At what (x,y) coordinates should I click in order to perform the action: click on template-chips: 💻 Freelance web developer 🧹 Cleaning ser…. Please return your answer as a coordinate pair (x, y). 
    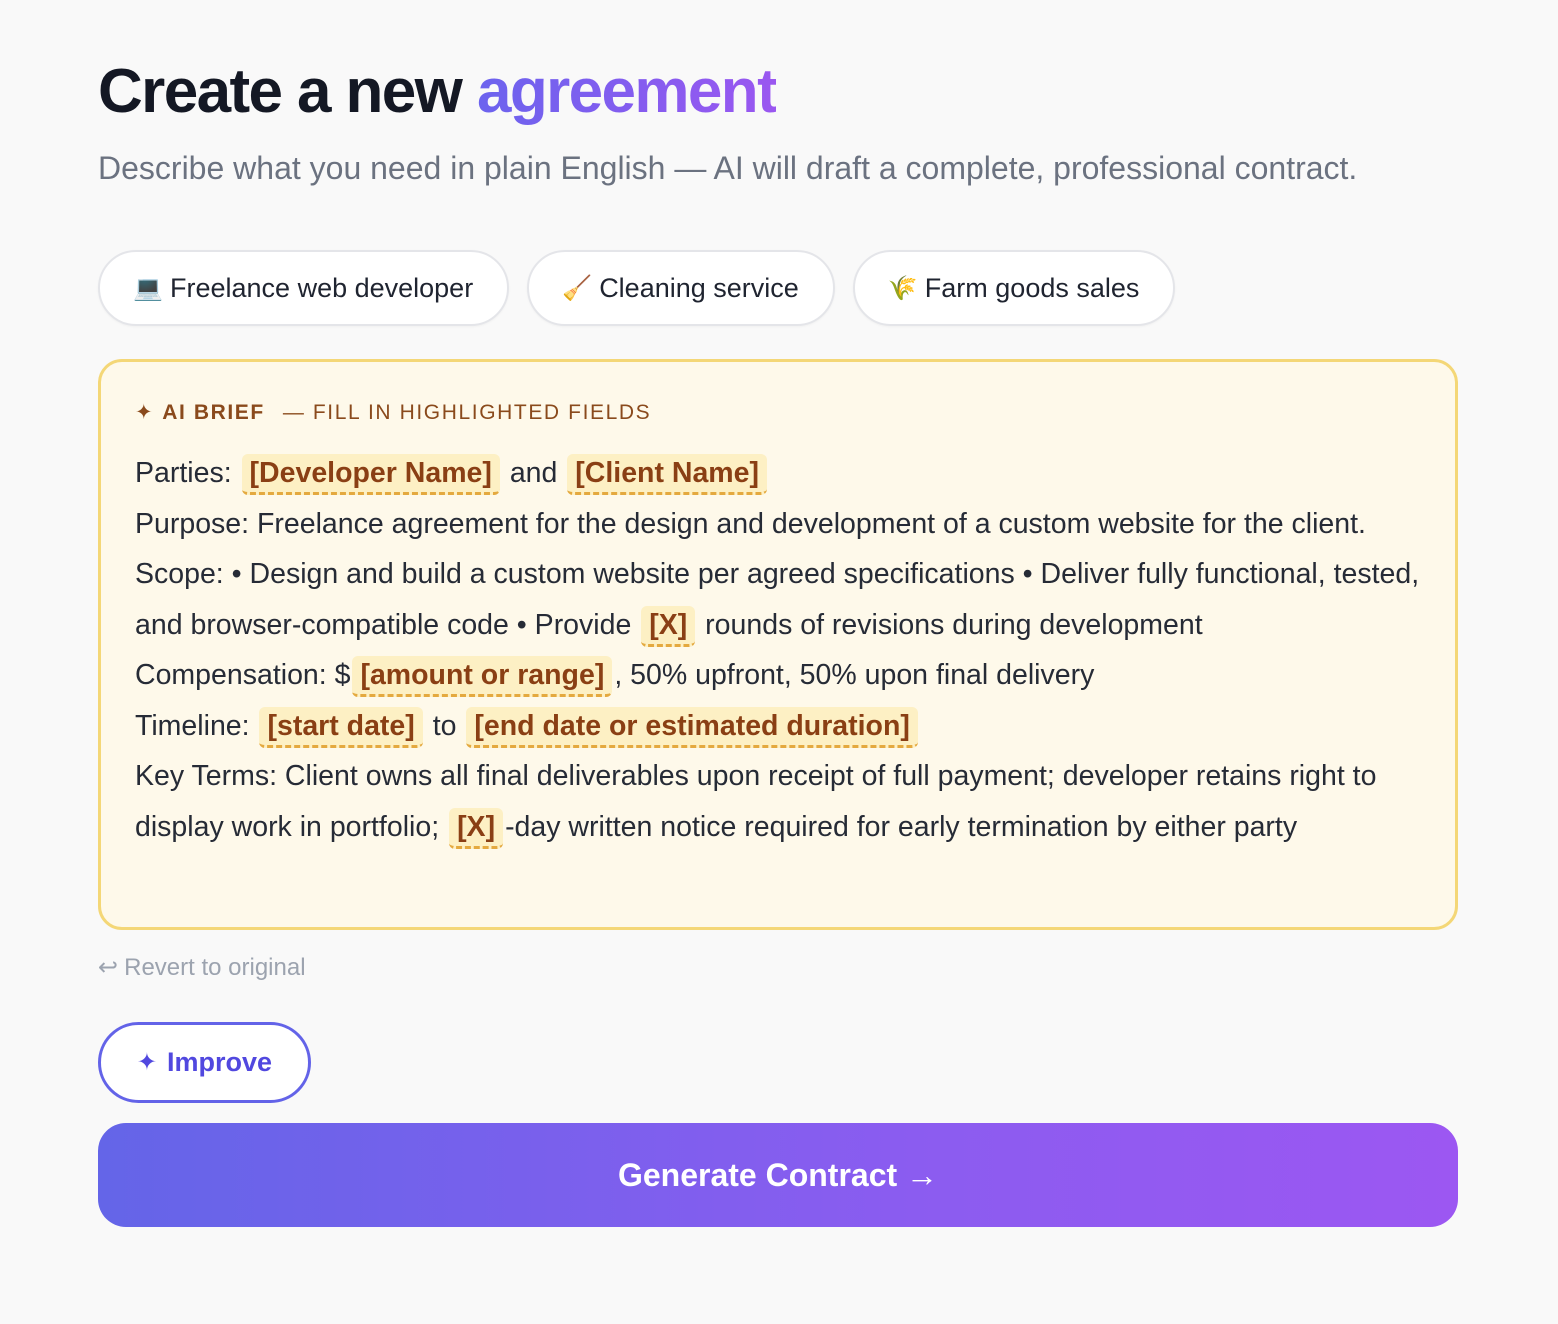
    Looking at the image, I should click on (637, 288).